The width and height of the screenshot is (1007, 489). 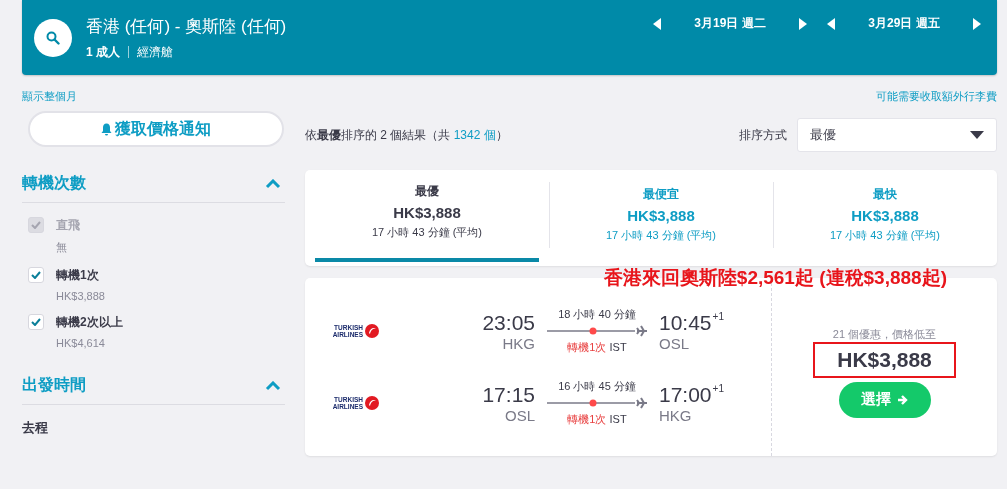 What do you see at coordinates (977, 135) in the screenshot?
I see `dropdown-caret-icon` at bounding box center [977, 135].